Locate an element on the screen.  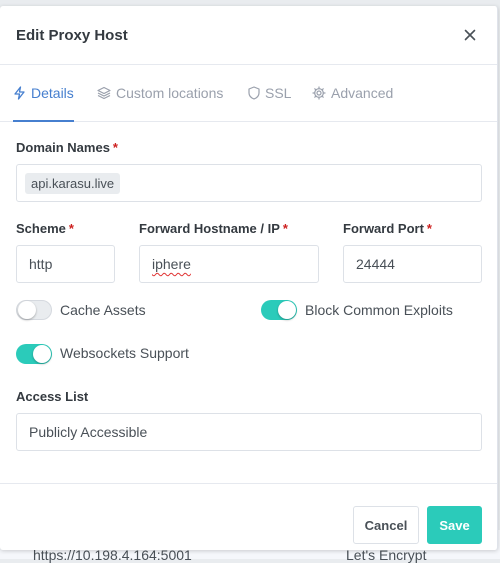
domain-names-label: Domain Names * is located at coordinates (67, 147).